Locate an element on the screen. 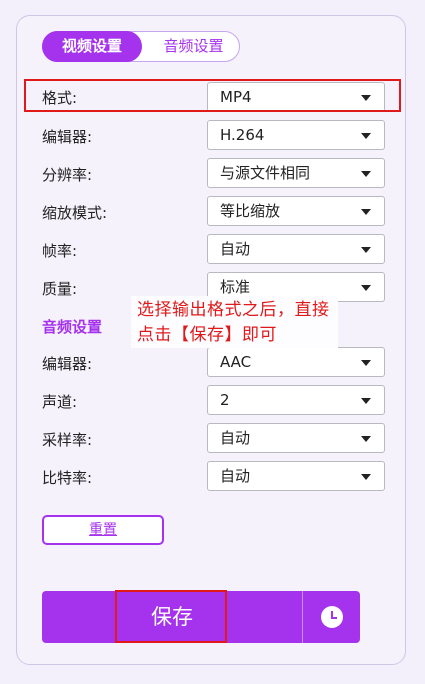 The image size is (425, 684). channels-value: 2 is located at coordinates (225, 400).